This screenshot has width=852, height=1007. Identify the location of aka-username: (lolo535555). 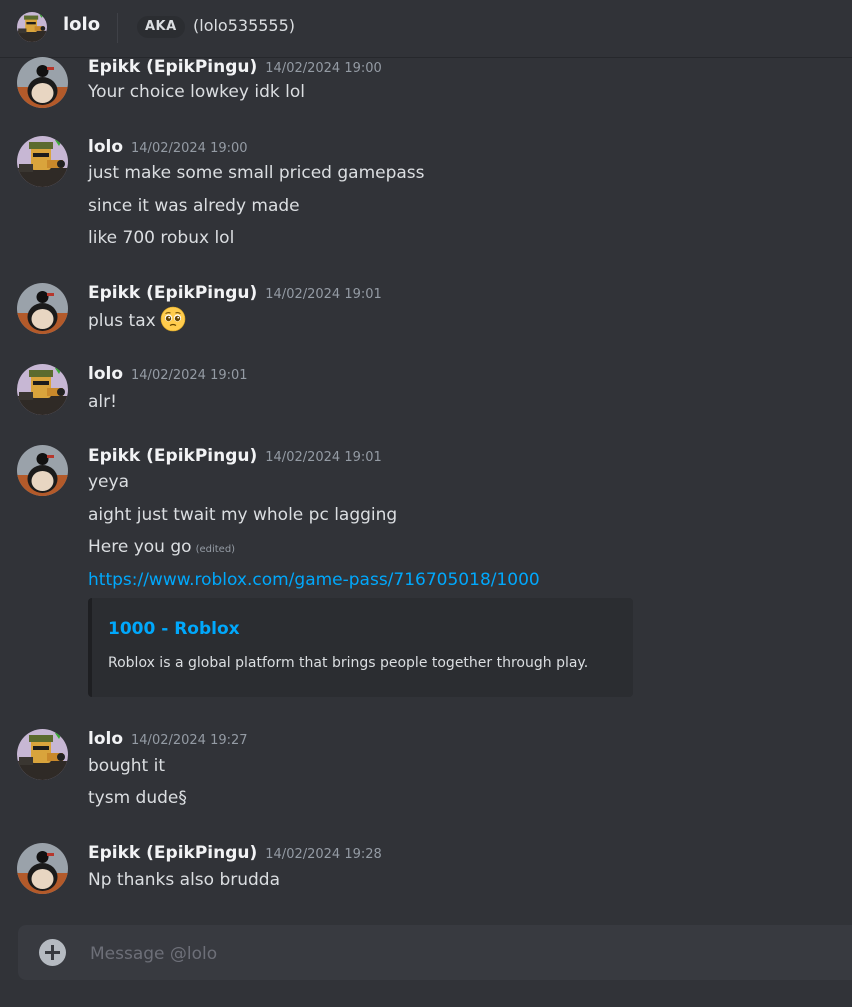
(244, 25).